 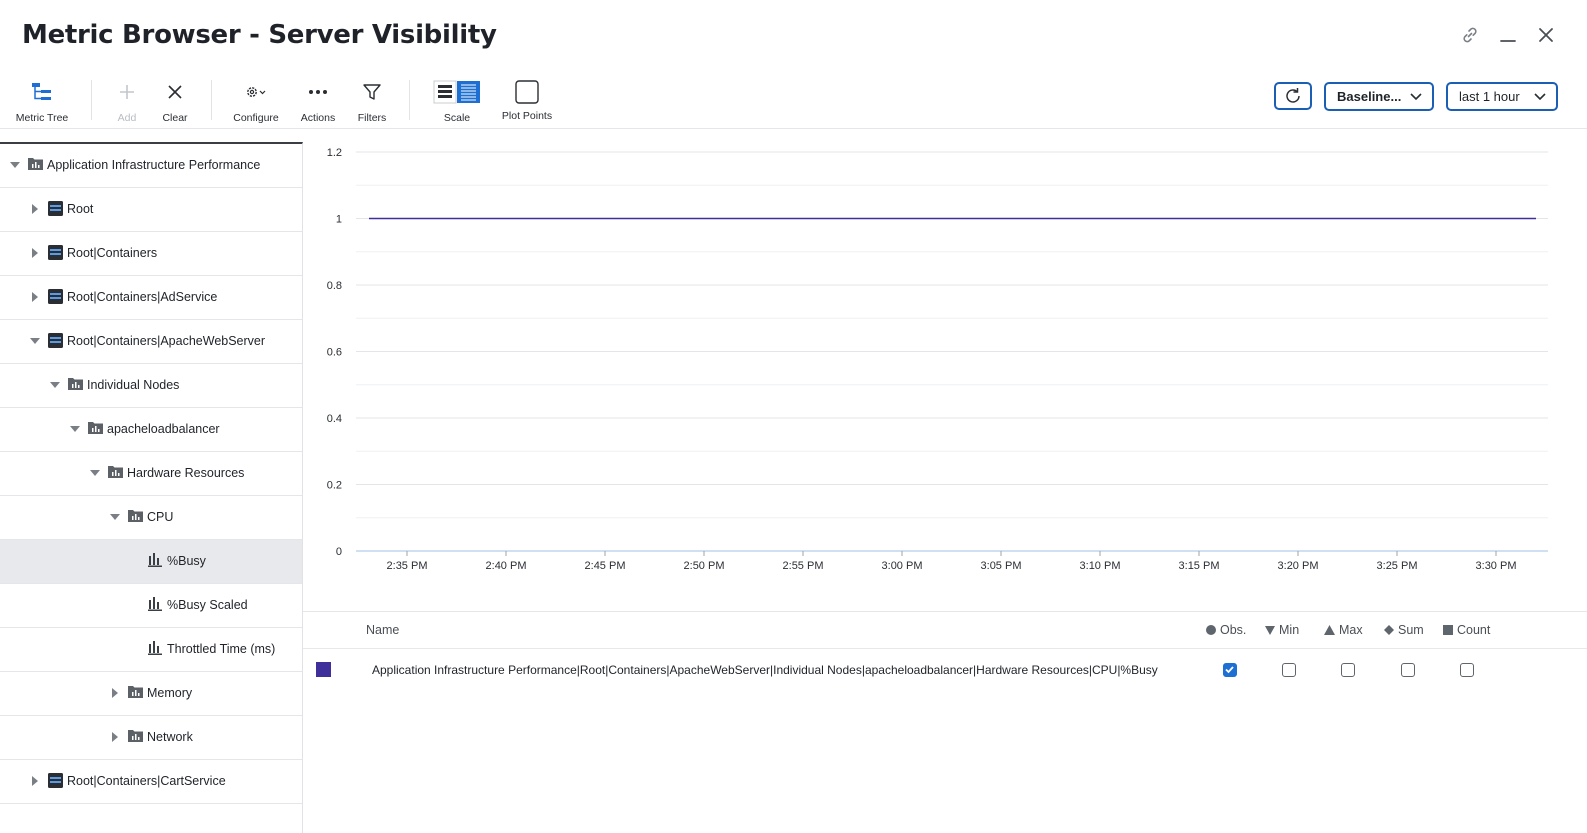 What do you see at coordinates (945, 630) in the screenshot?
I see `legend-header: Name Obs. Min Max Sum Count` at bounding box center [945, 630].